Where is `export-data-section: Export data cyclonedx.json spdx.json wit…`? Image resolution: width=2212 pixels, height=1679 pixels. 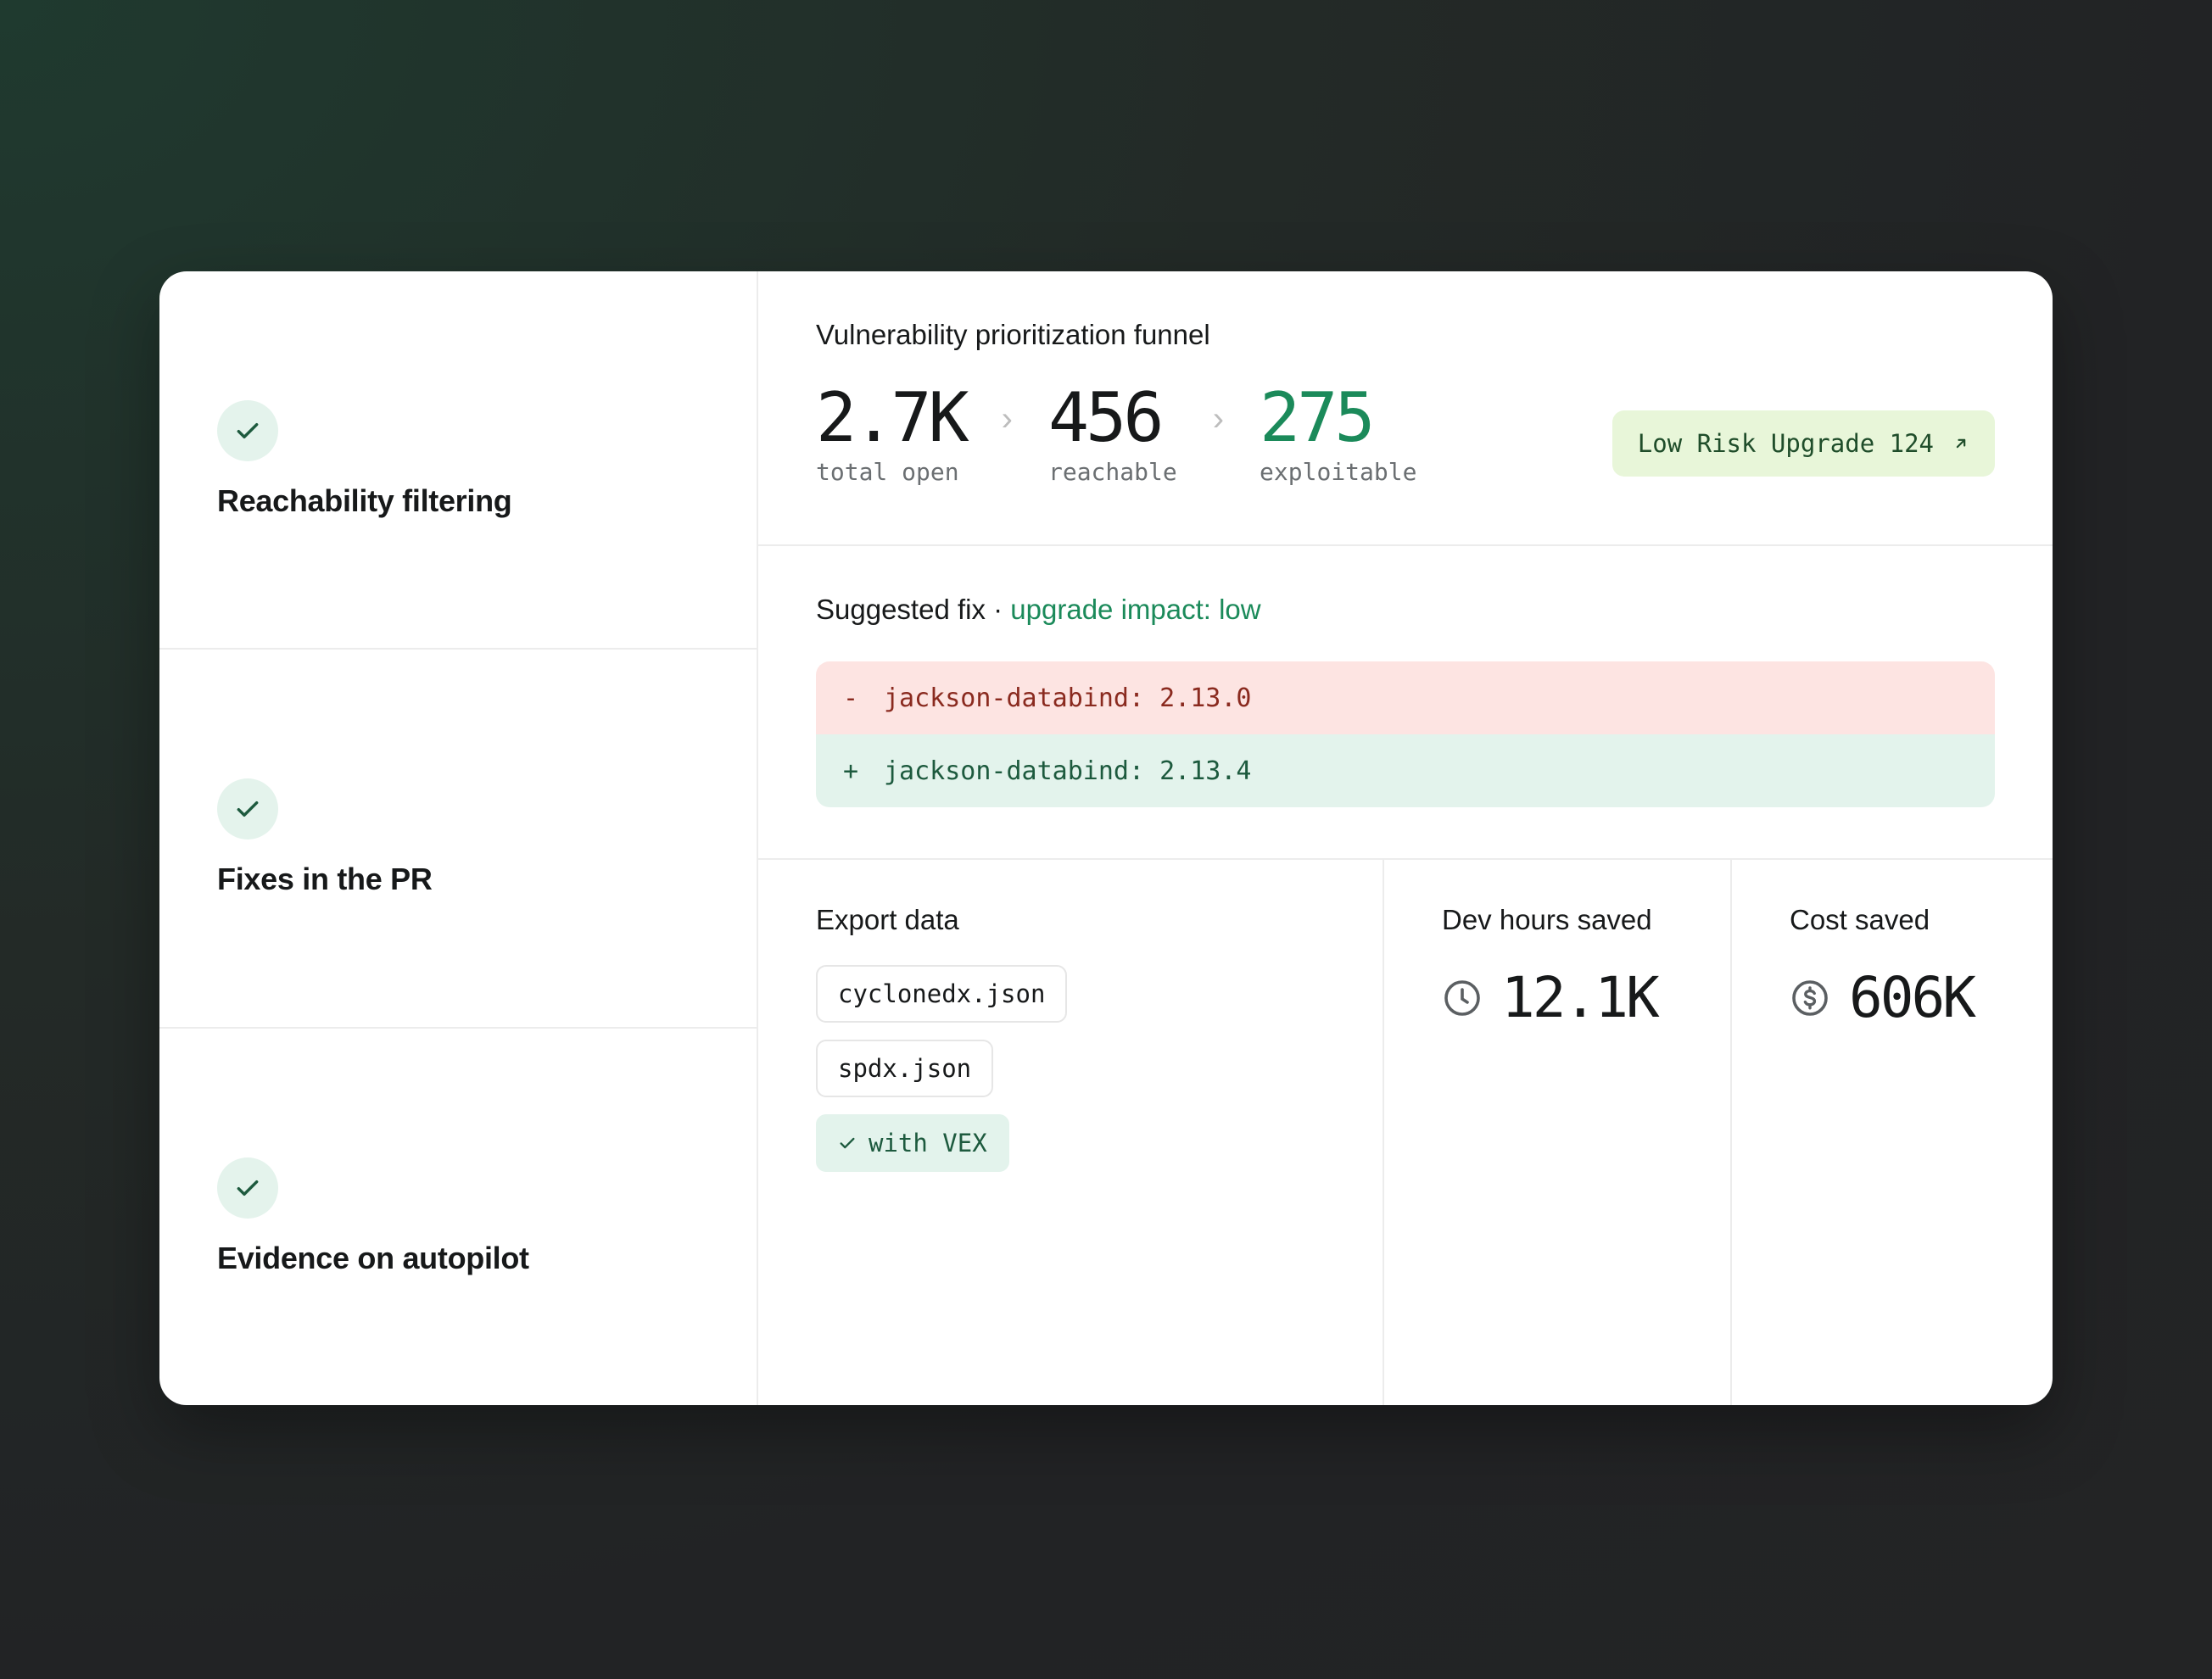
export-data-section: Export data cyclonedx.json spdx.json wit… is located at coordinates (1071, 1132).